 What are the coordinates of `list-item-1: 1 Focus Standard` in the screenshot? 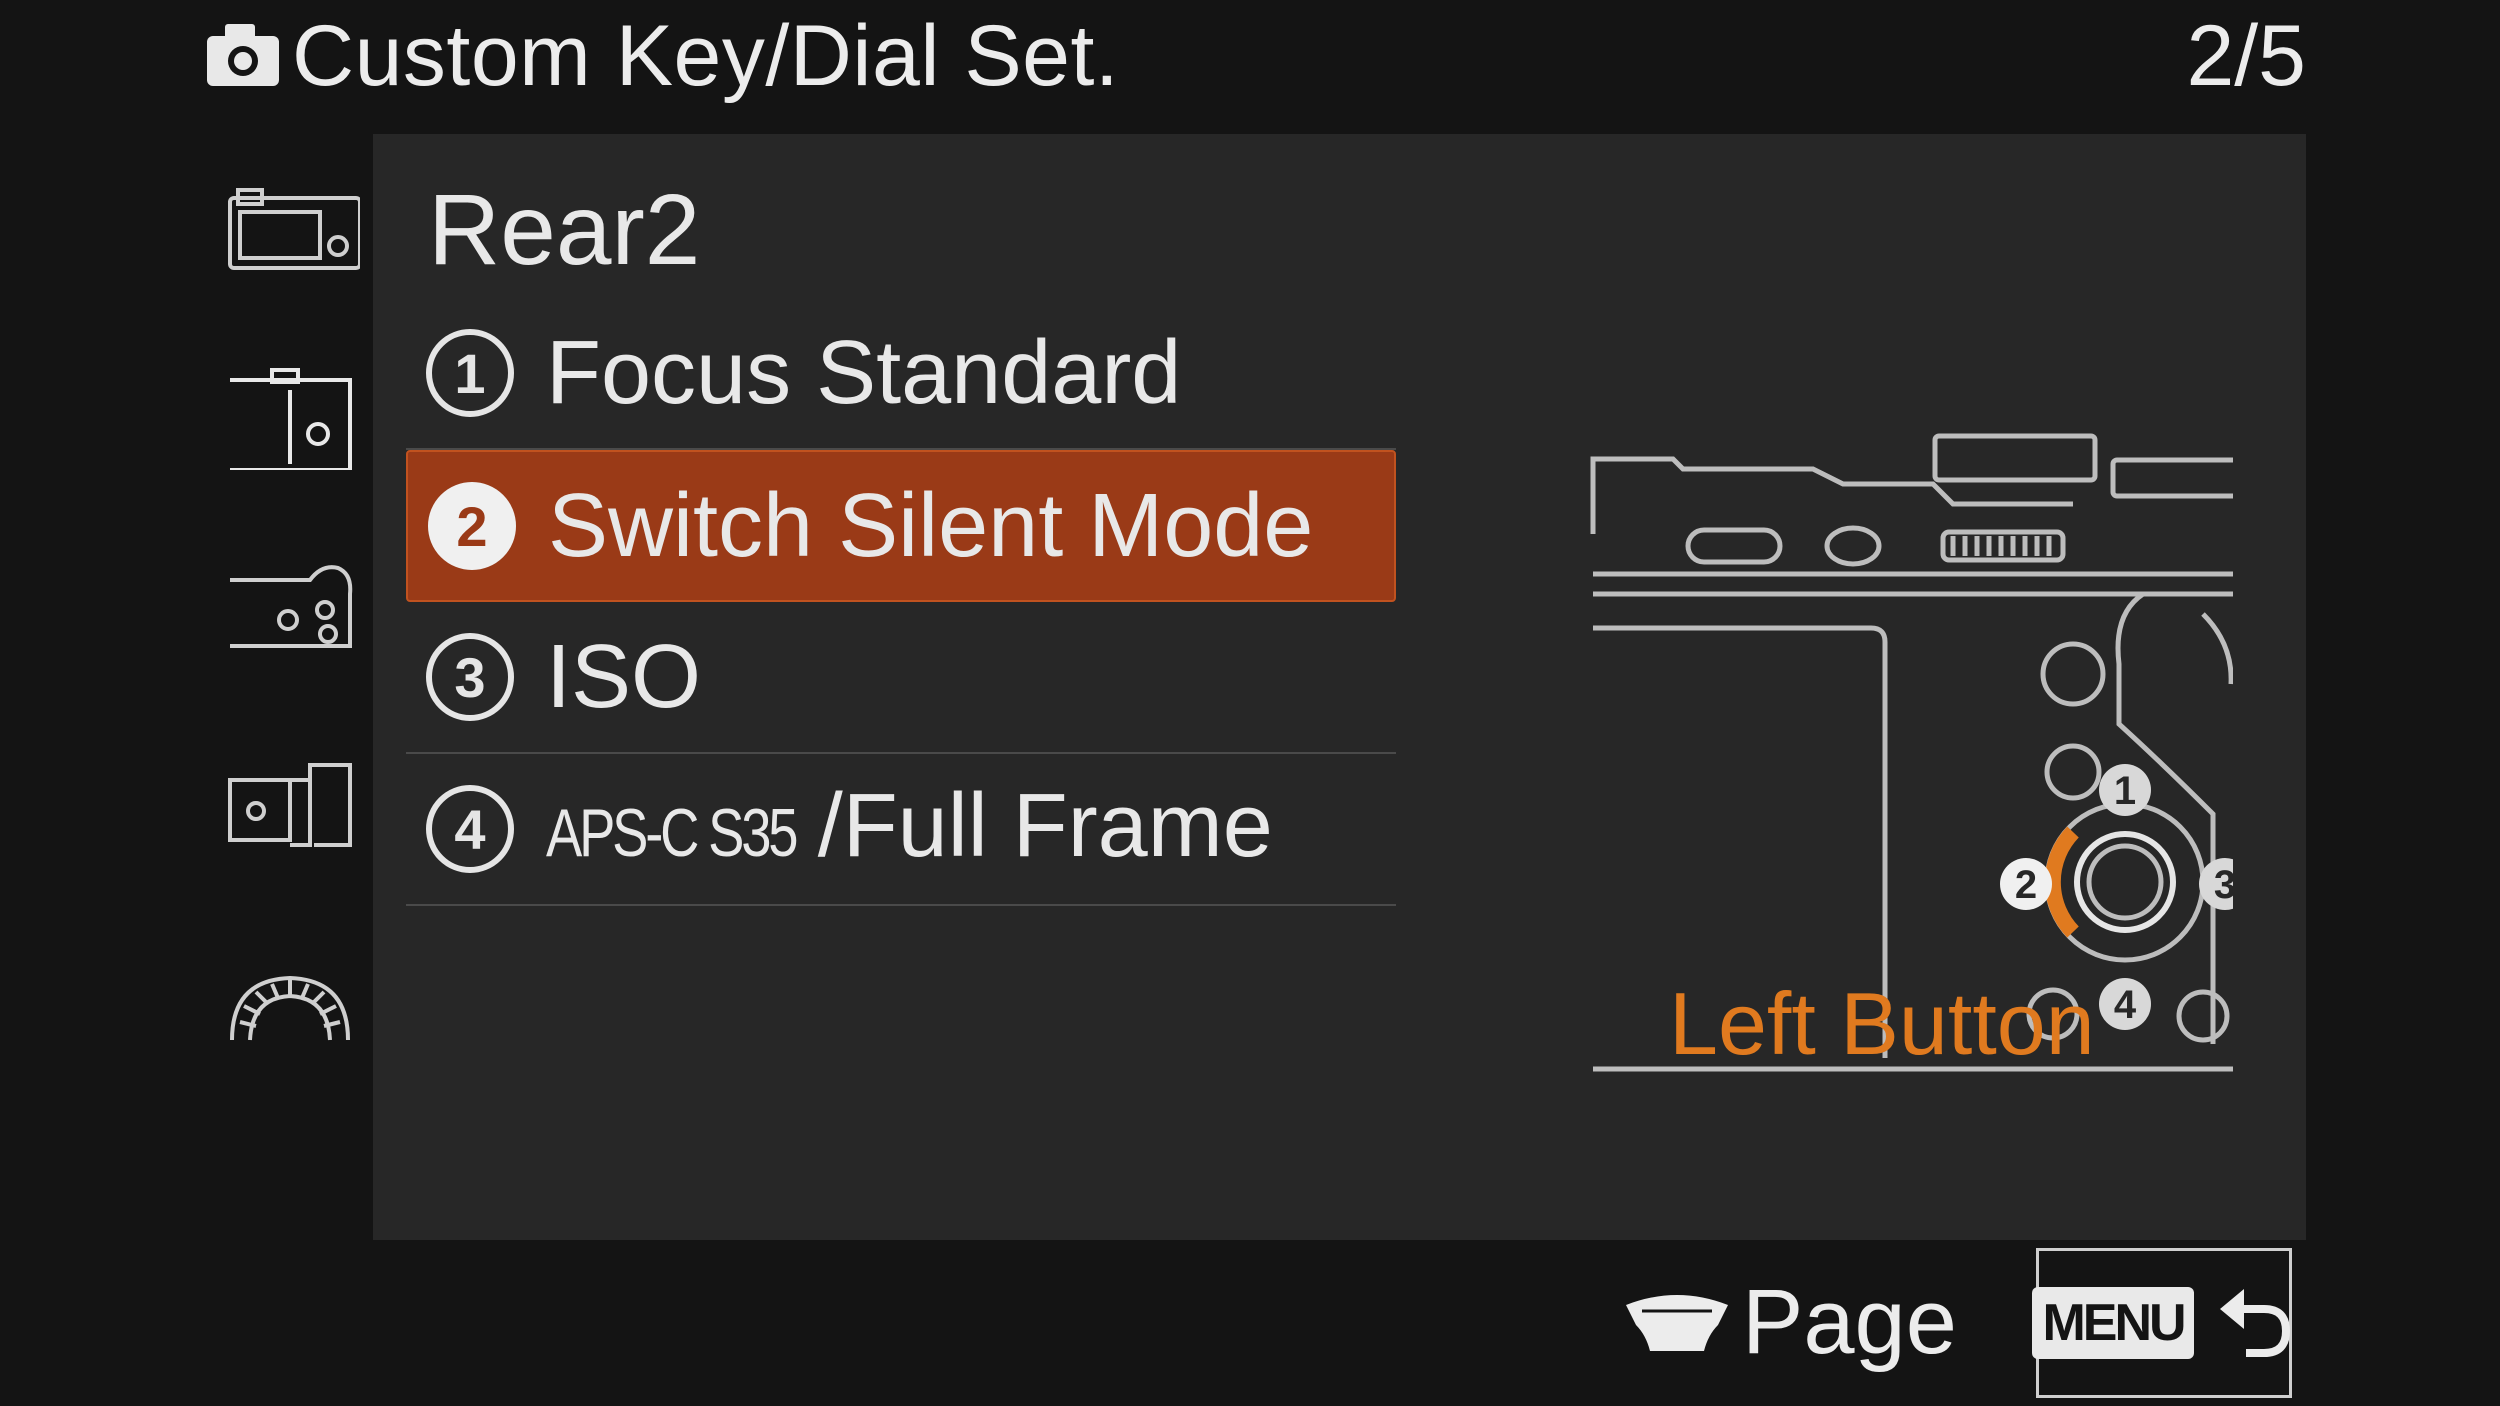 It's located at (901, 374).